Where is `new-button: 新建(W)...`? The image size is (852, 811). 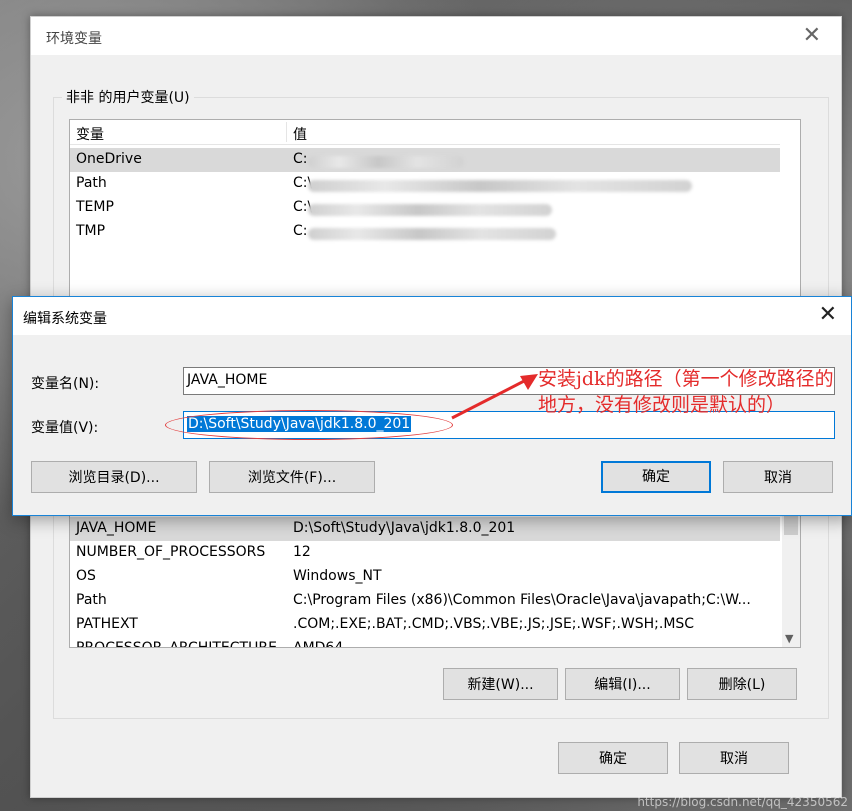 new-button: 新建(W)... is located at coordinates (500, 684).